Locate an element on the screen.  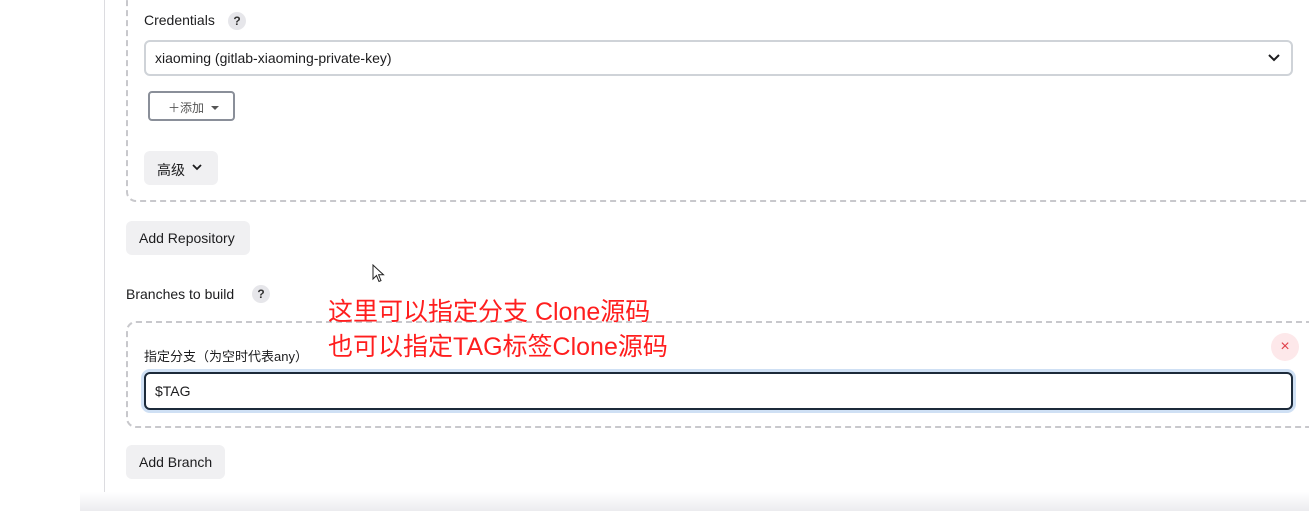
branch-specifier-value: $TAG is located at coordinates (173, 391).